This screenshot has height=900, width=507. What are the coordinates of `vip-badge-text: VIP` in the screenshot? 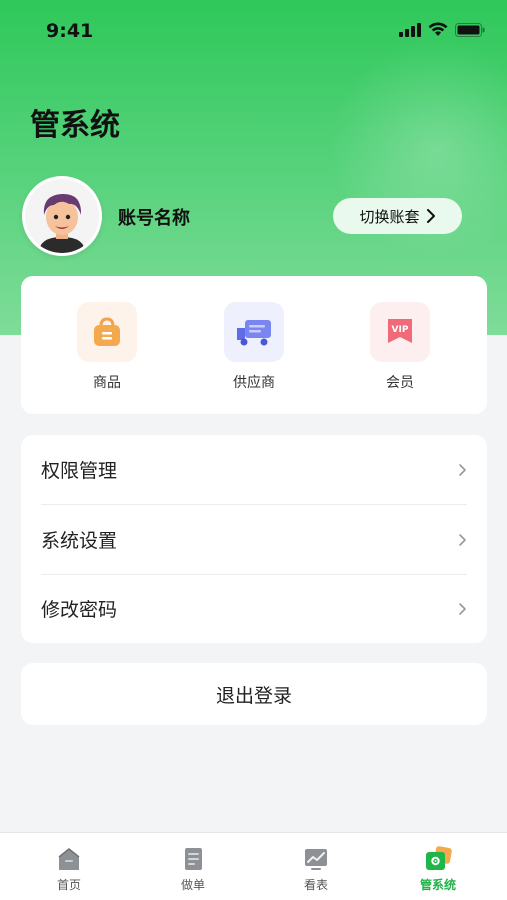 It's located at (400, 330).